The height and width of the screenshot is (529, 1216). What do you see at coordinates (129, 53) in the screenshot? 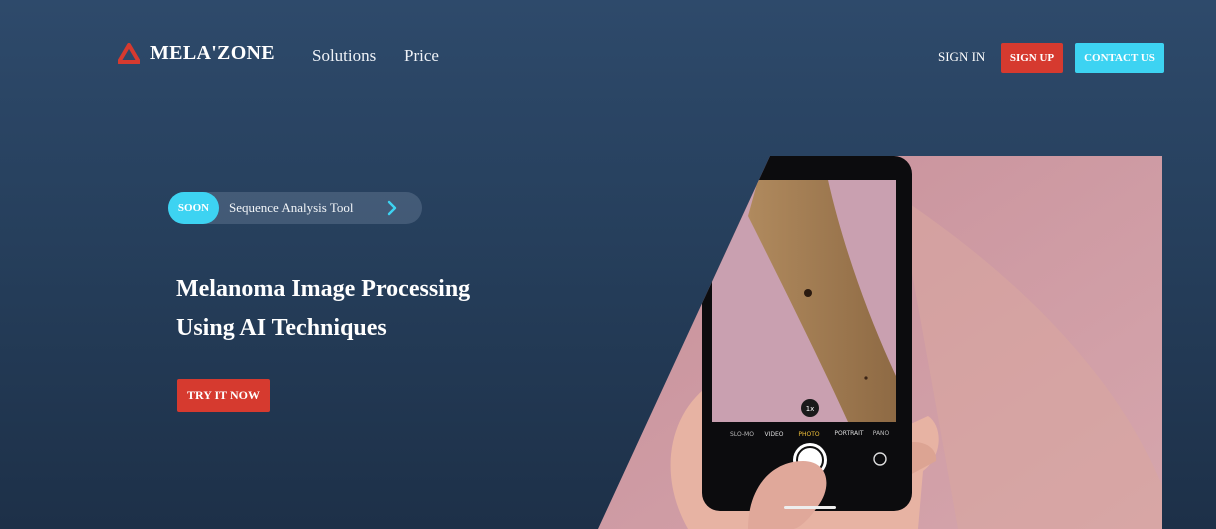
I see `triangle-logo-icon` at bounding box center [129, 53].